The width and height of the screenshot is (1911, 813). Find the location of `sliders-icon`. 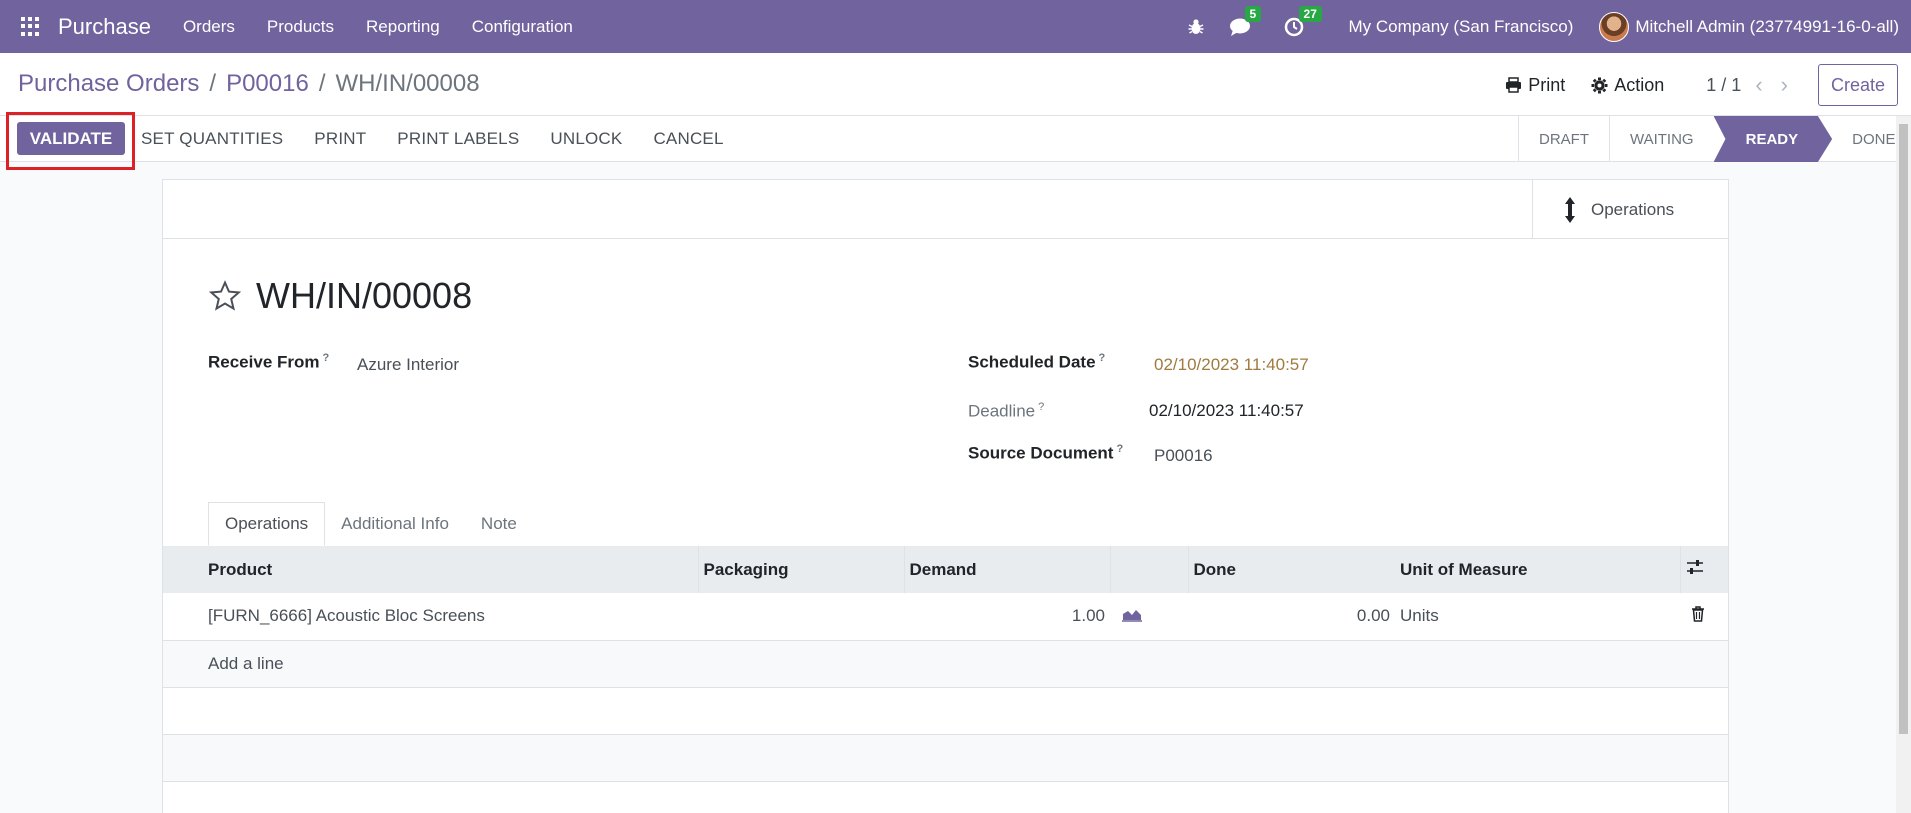

sliders-icon is located at coordinates (1694, 567).